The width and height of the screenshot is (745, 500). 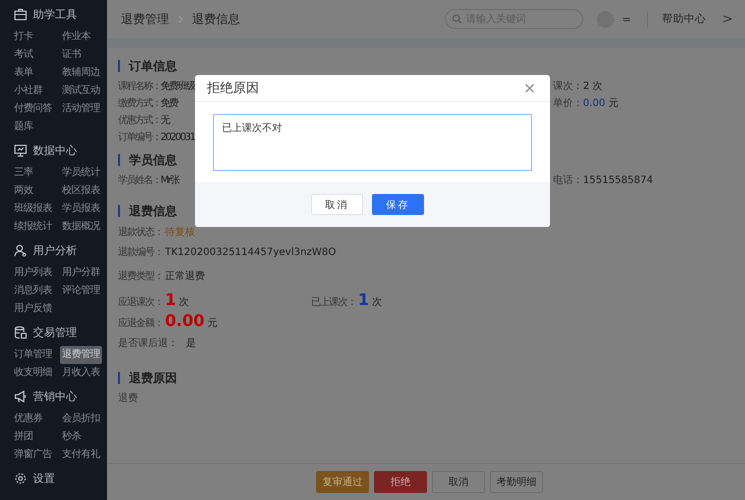 I want to click on action-button: 复审通过, so click(x=342, y=482).